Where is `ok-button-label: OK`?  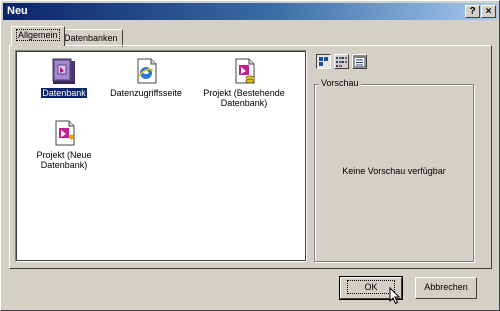 ok-button-label: OK is located at coordinates (371, 287).